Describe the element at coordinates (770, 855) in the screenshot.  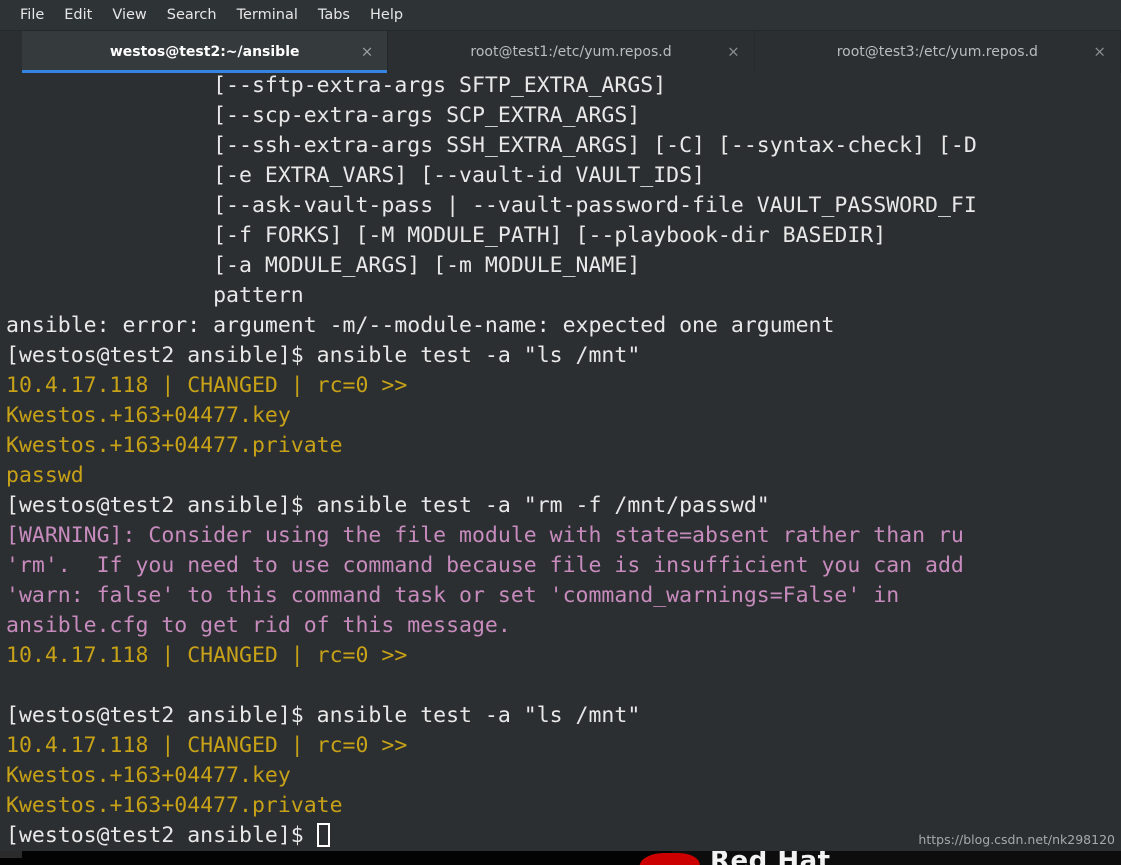
I see `redhat-logo-label: Red Hat` at that location.